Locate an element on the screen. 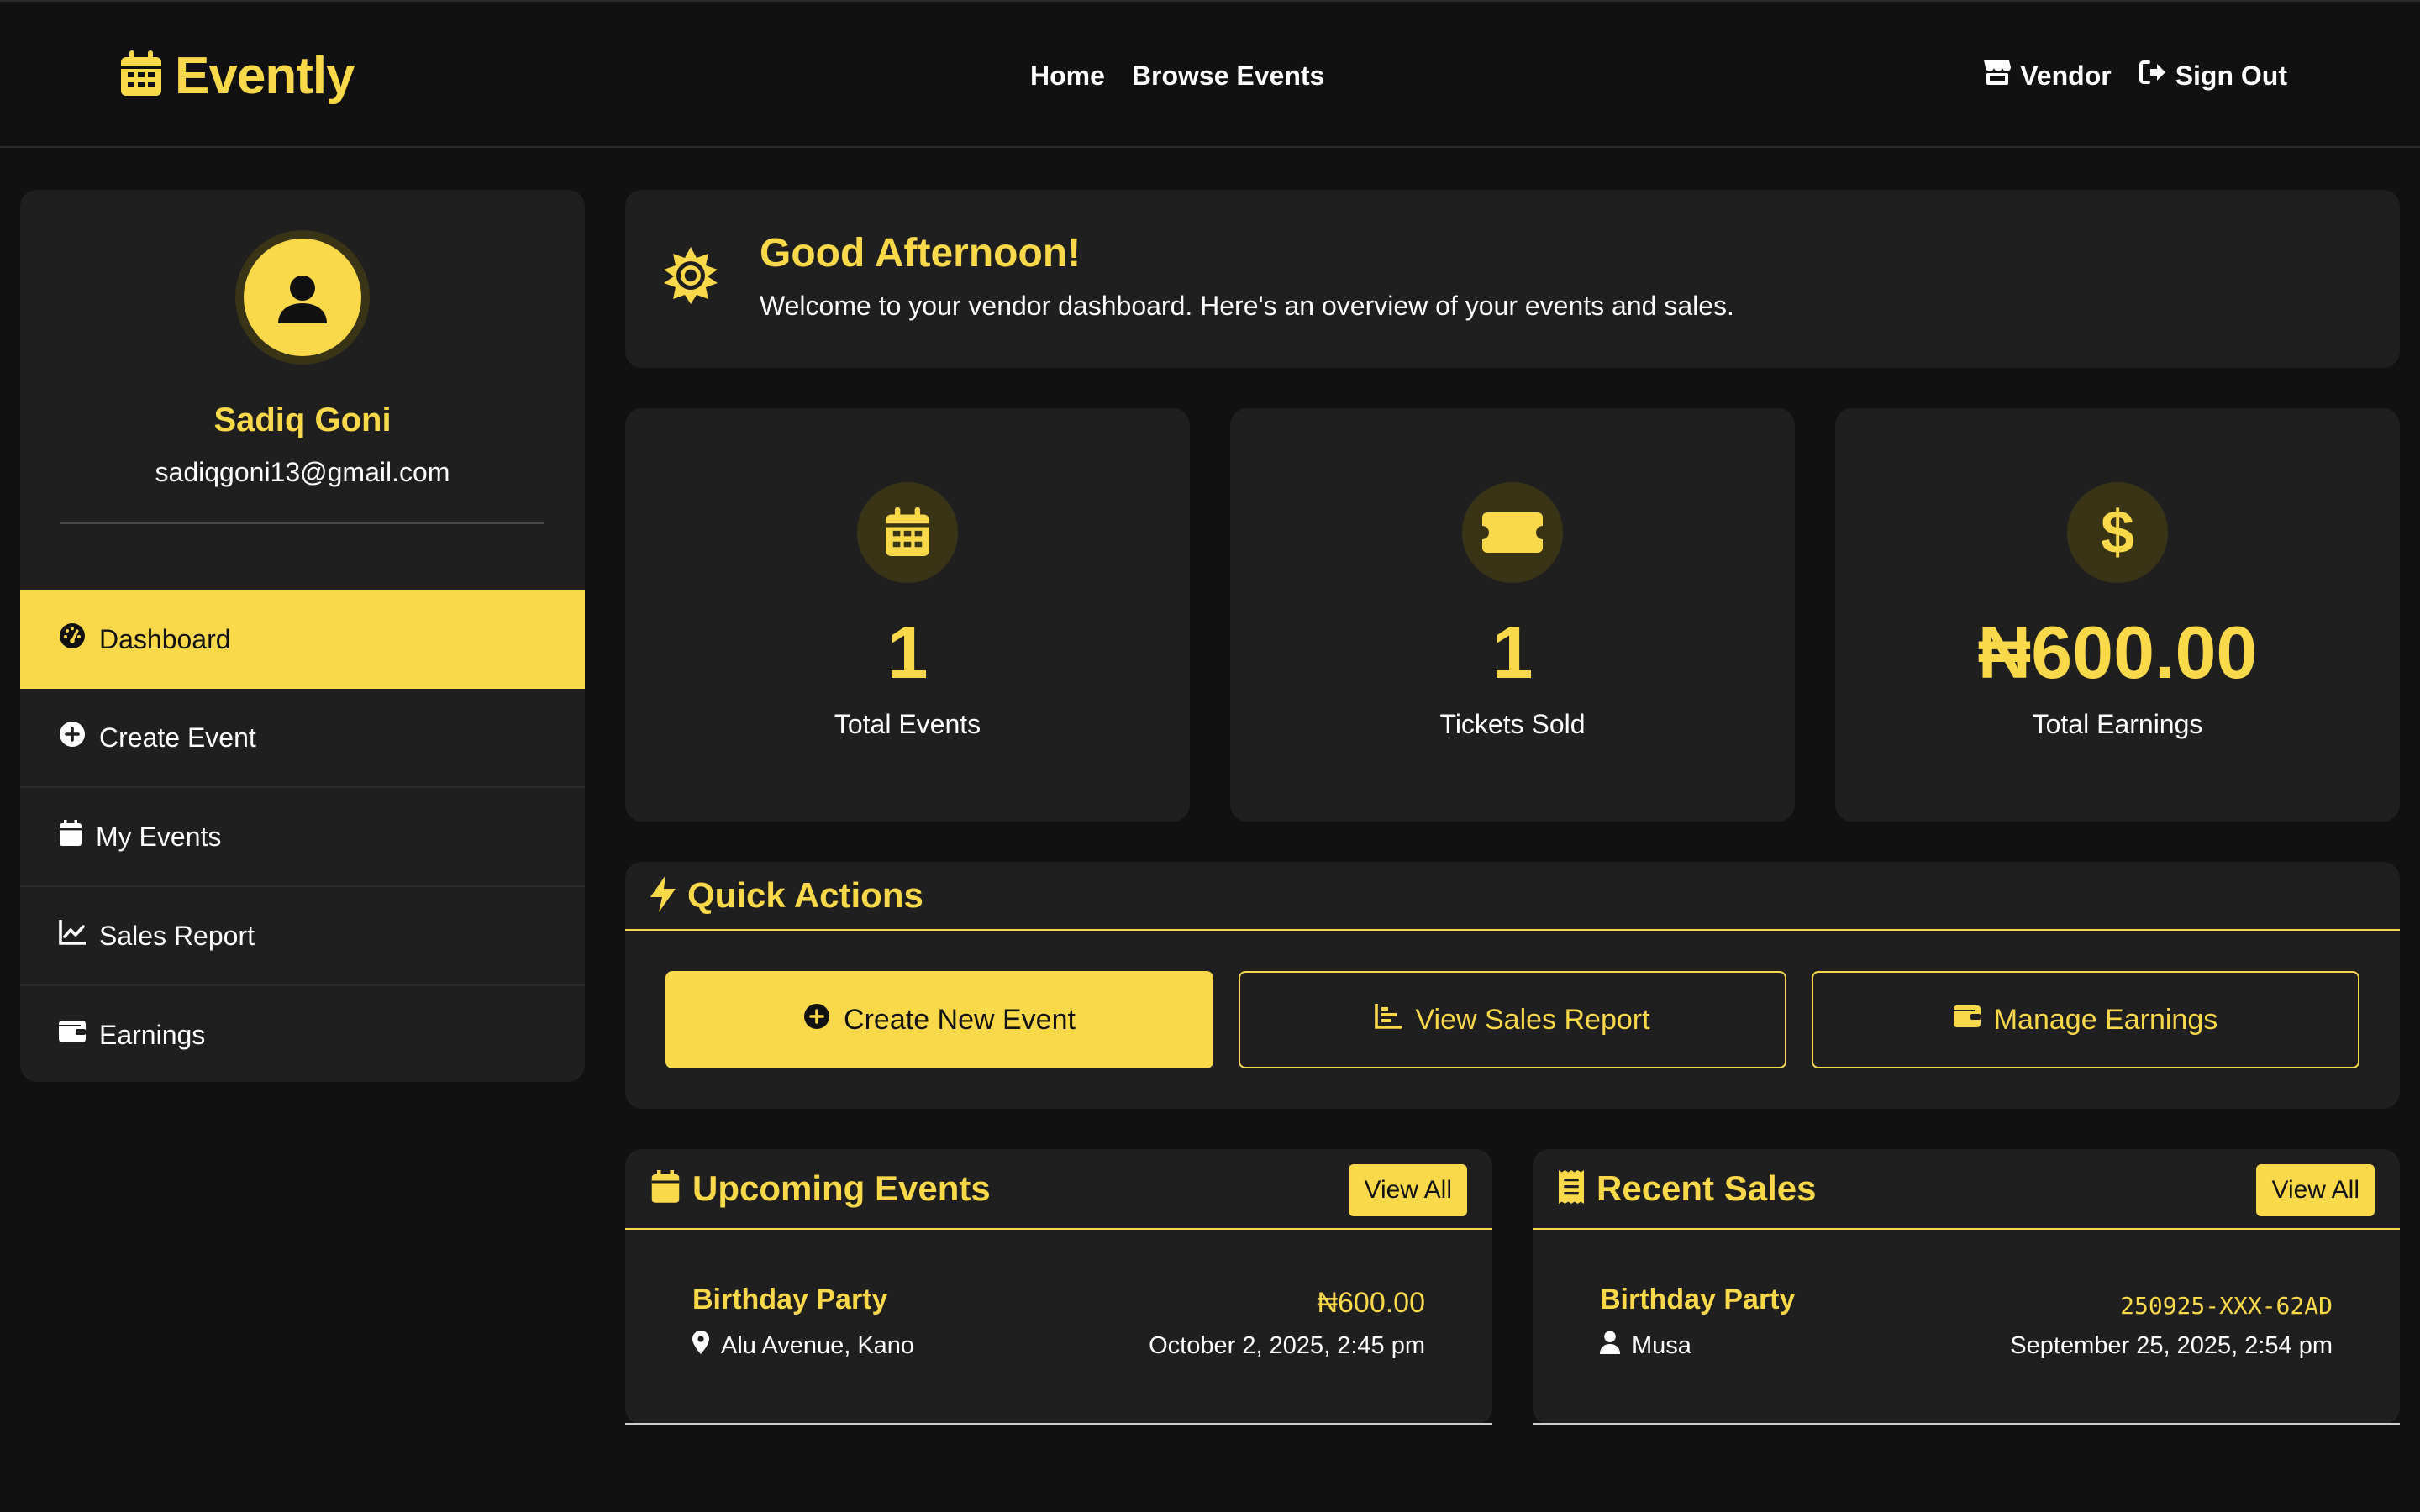 This screenshot has width=2420, height=1512. event-date: October 2, 2025, 2:45 pm is located at coordinates (1287, 1345).